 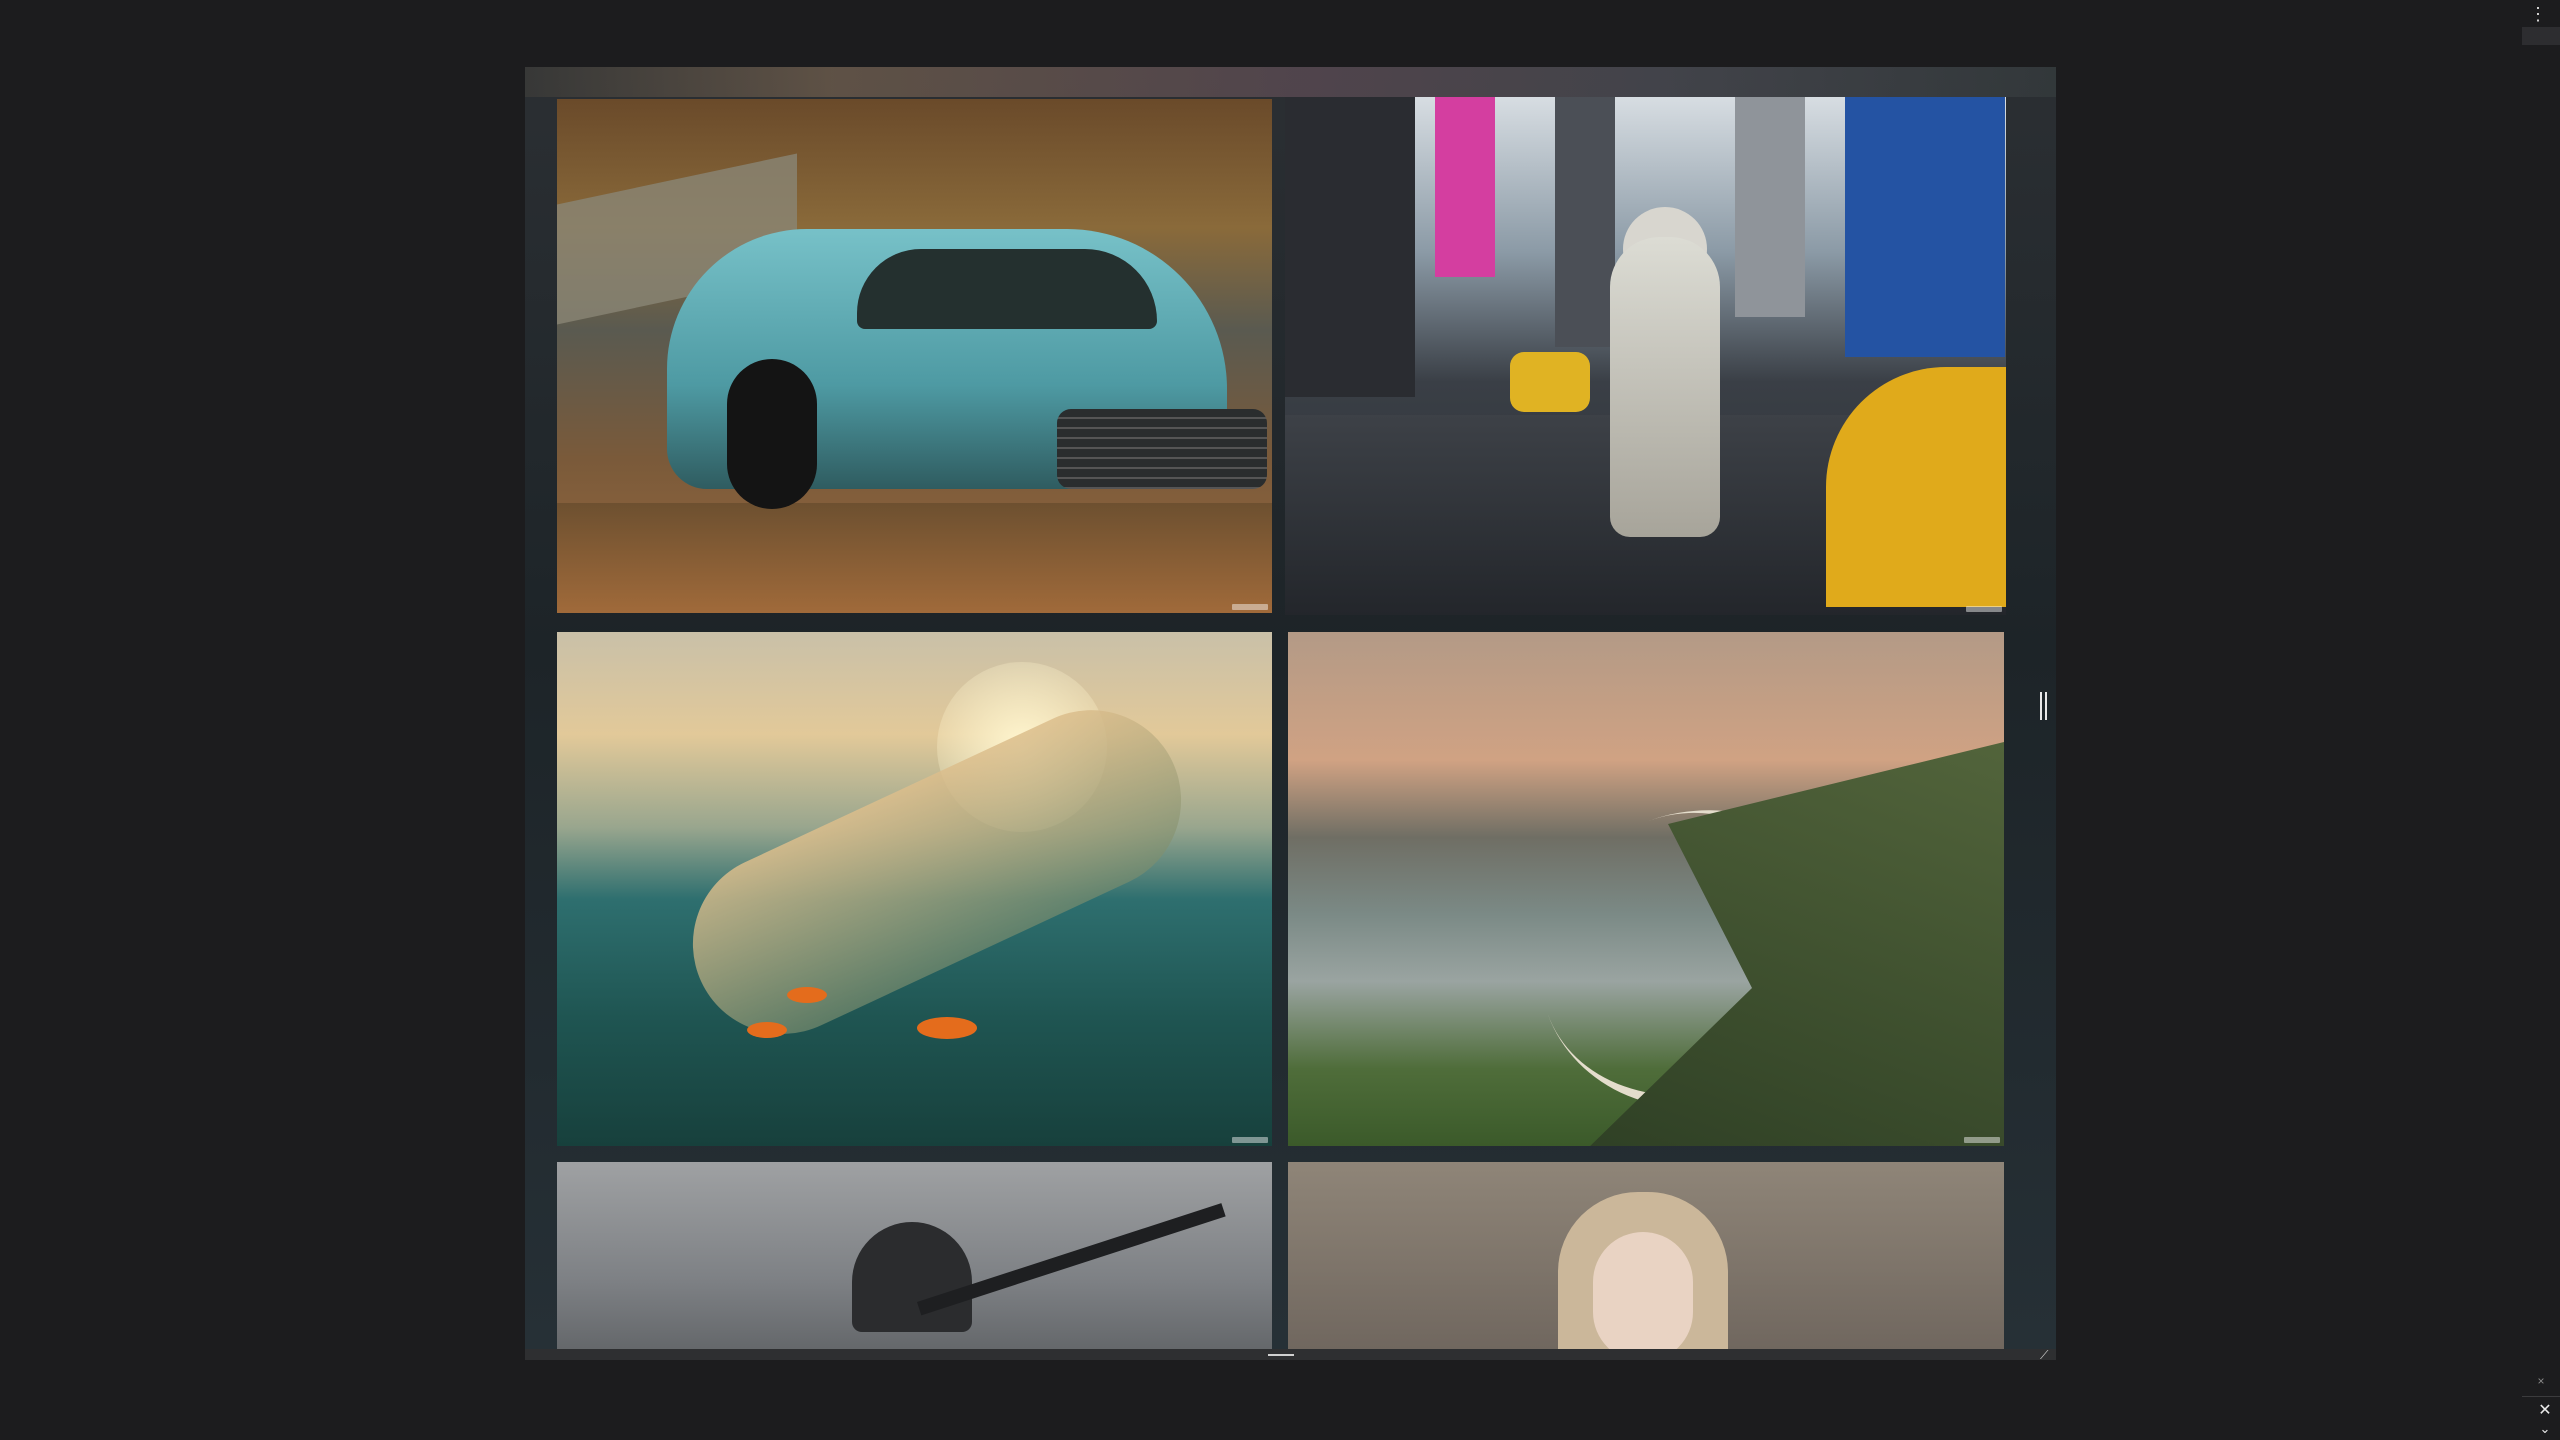 What do you see at coordinates (1665, 387) in the screenshot?
I see `astronaut` at bounding box center [1665, 387].